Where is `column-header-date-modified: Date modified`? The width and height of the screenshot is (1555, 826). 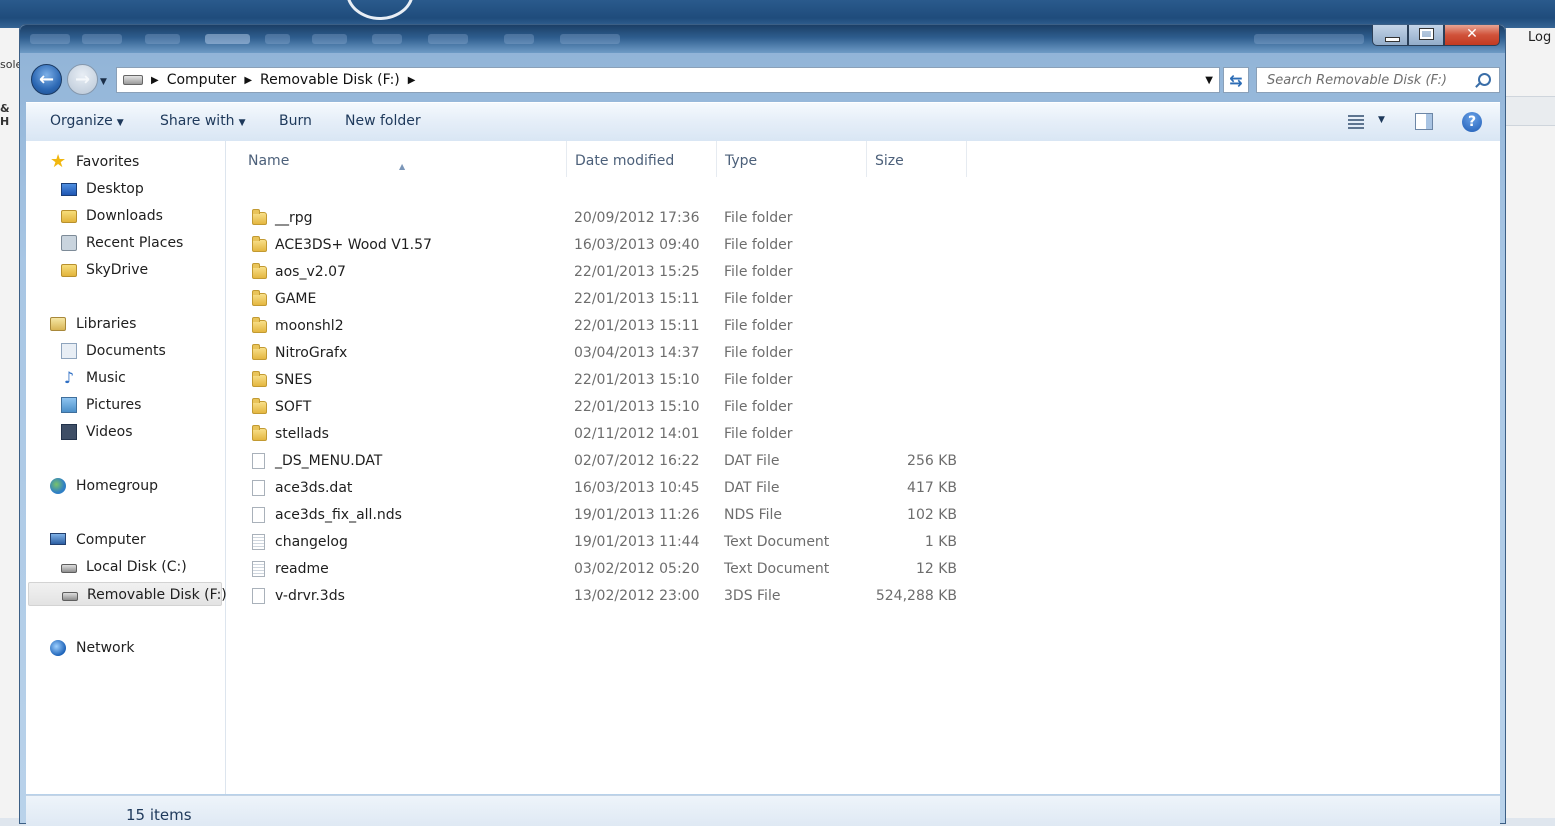 column-header-date-modified: Date modified is located at coordinates (641, 159).